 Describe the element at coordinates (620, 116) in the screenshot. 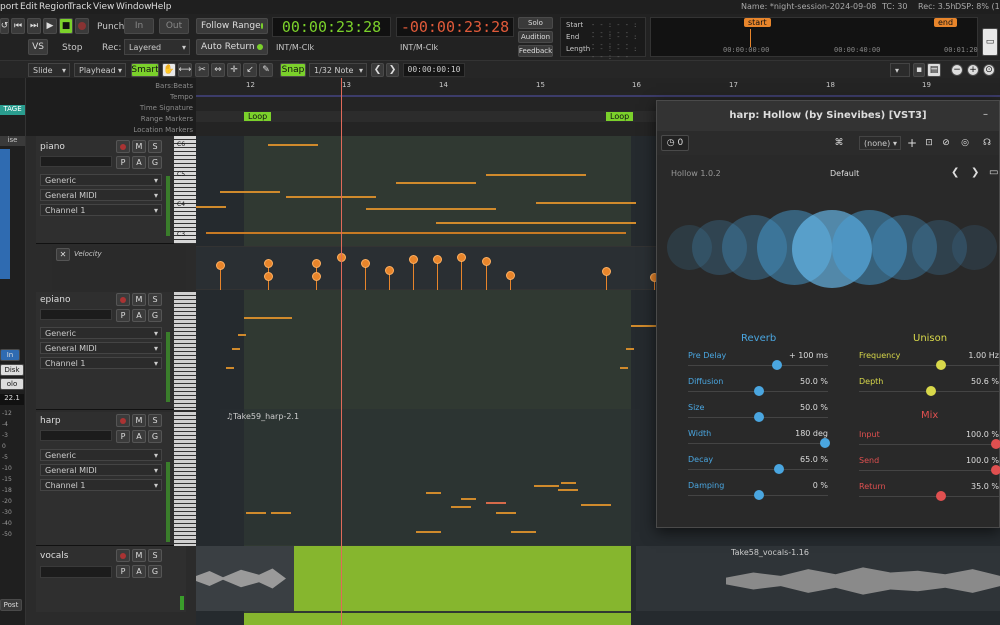

I see `loop-marker-end: Loop` at that location.